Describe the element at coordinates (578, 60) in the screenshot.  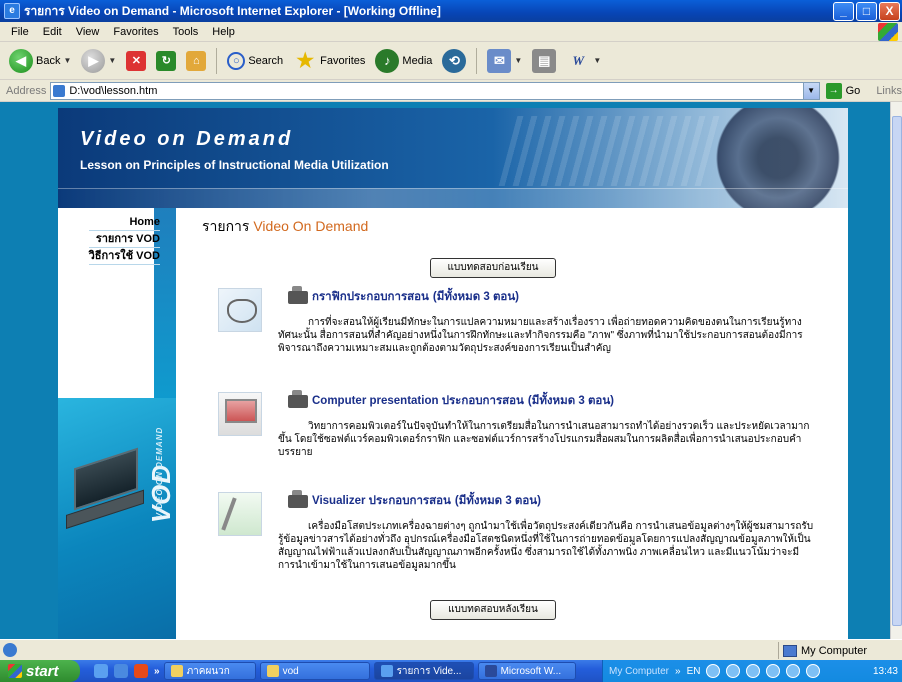
I see `word-icon: W` at that location.